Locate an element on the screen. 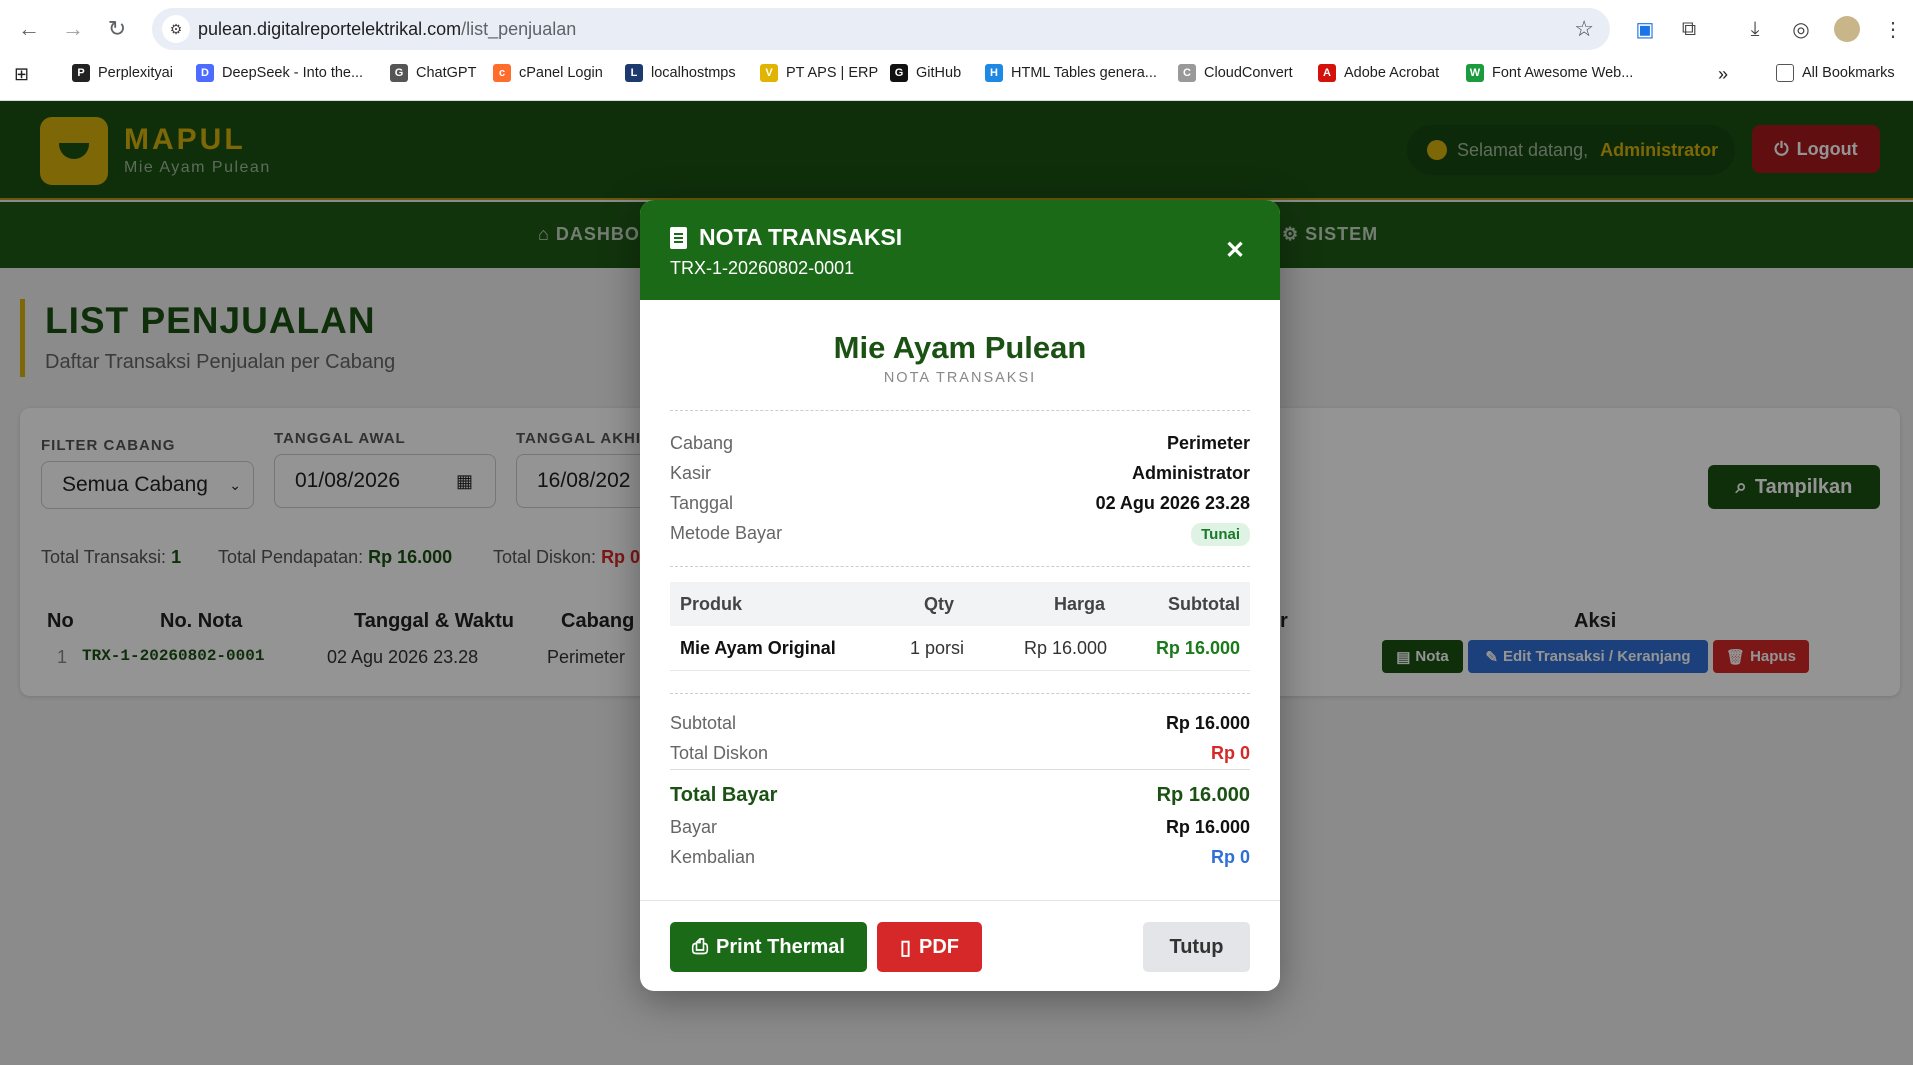 The image size is (1913, 1065). site-info-icon: ⚙ is located at coordinates (176, 29).